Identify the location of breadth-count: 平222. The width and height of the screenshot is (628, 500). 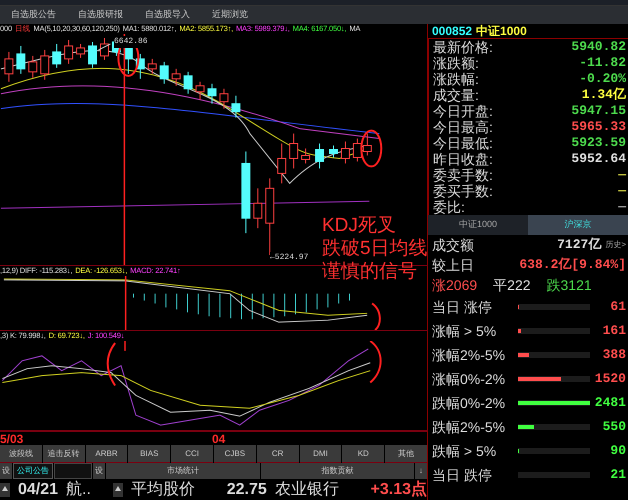
(512, 285).